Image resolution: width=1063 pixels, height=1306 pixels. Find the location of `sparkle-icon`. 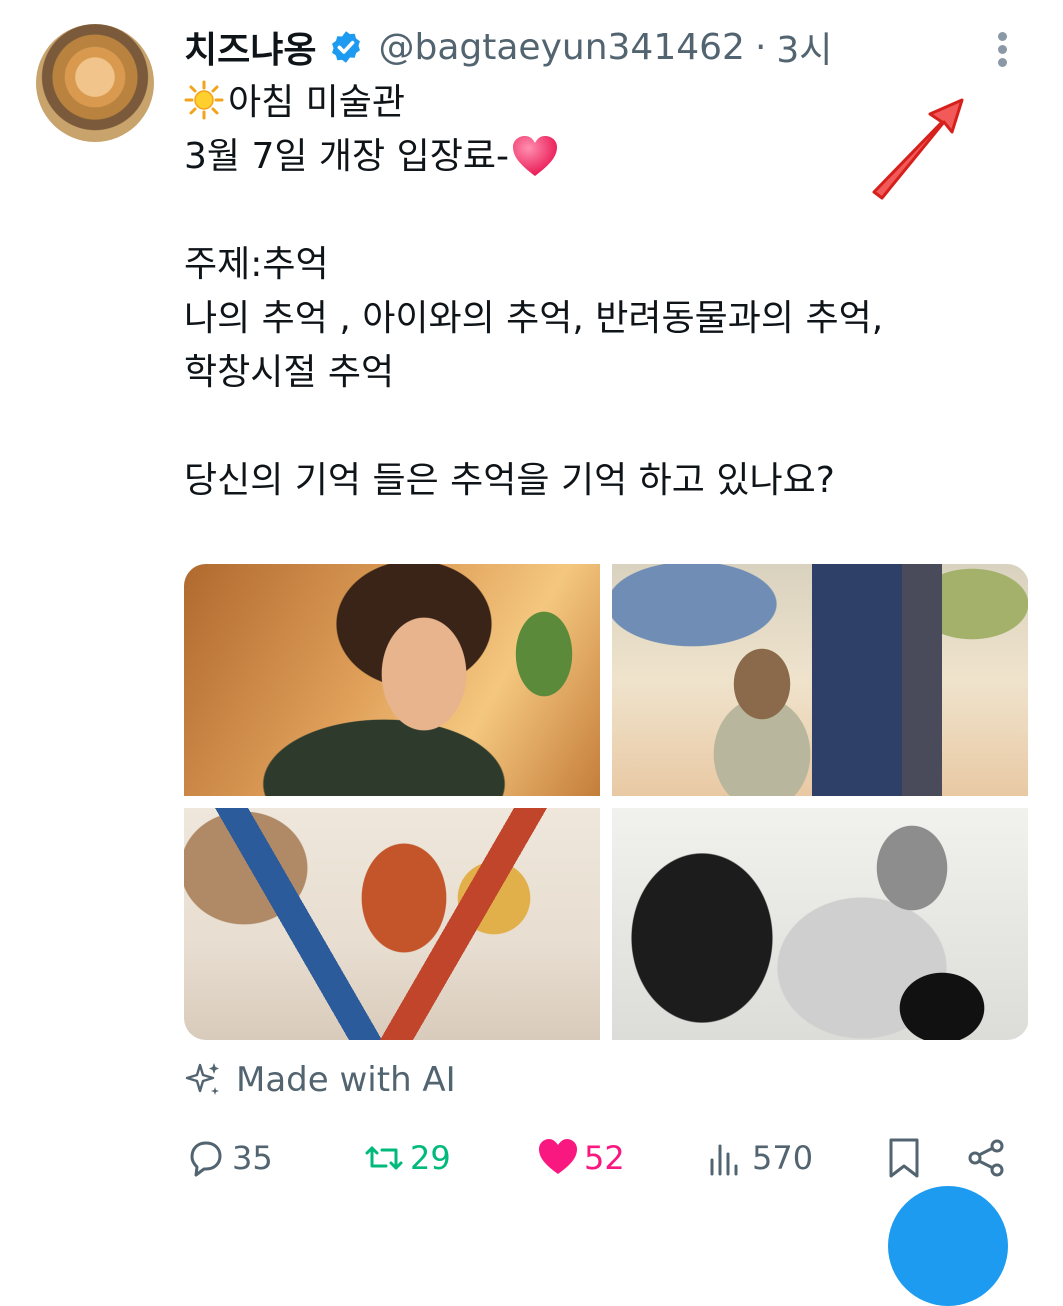

sparkle-icon is located at coordinates (202, 1079).